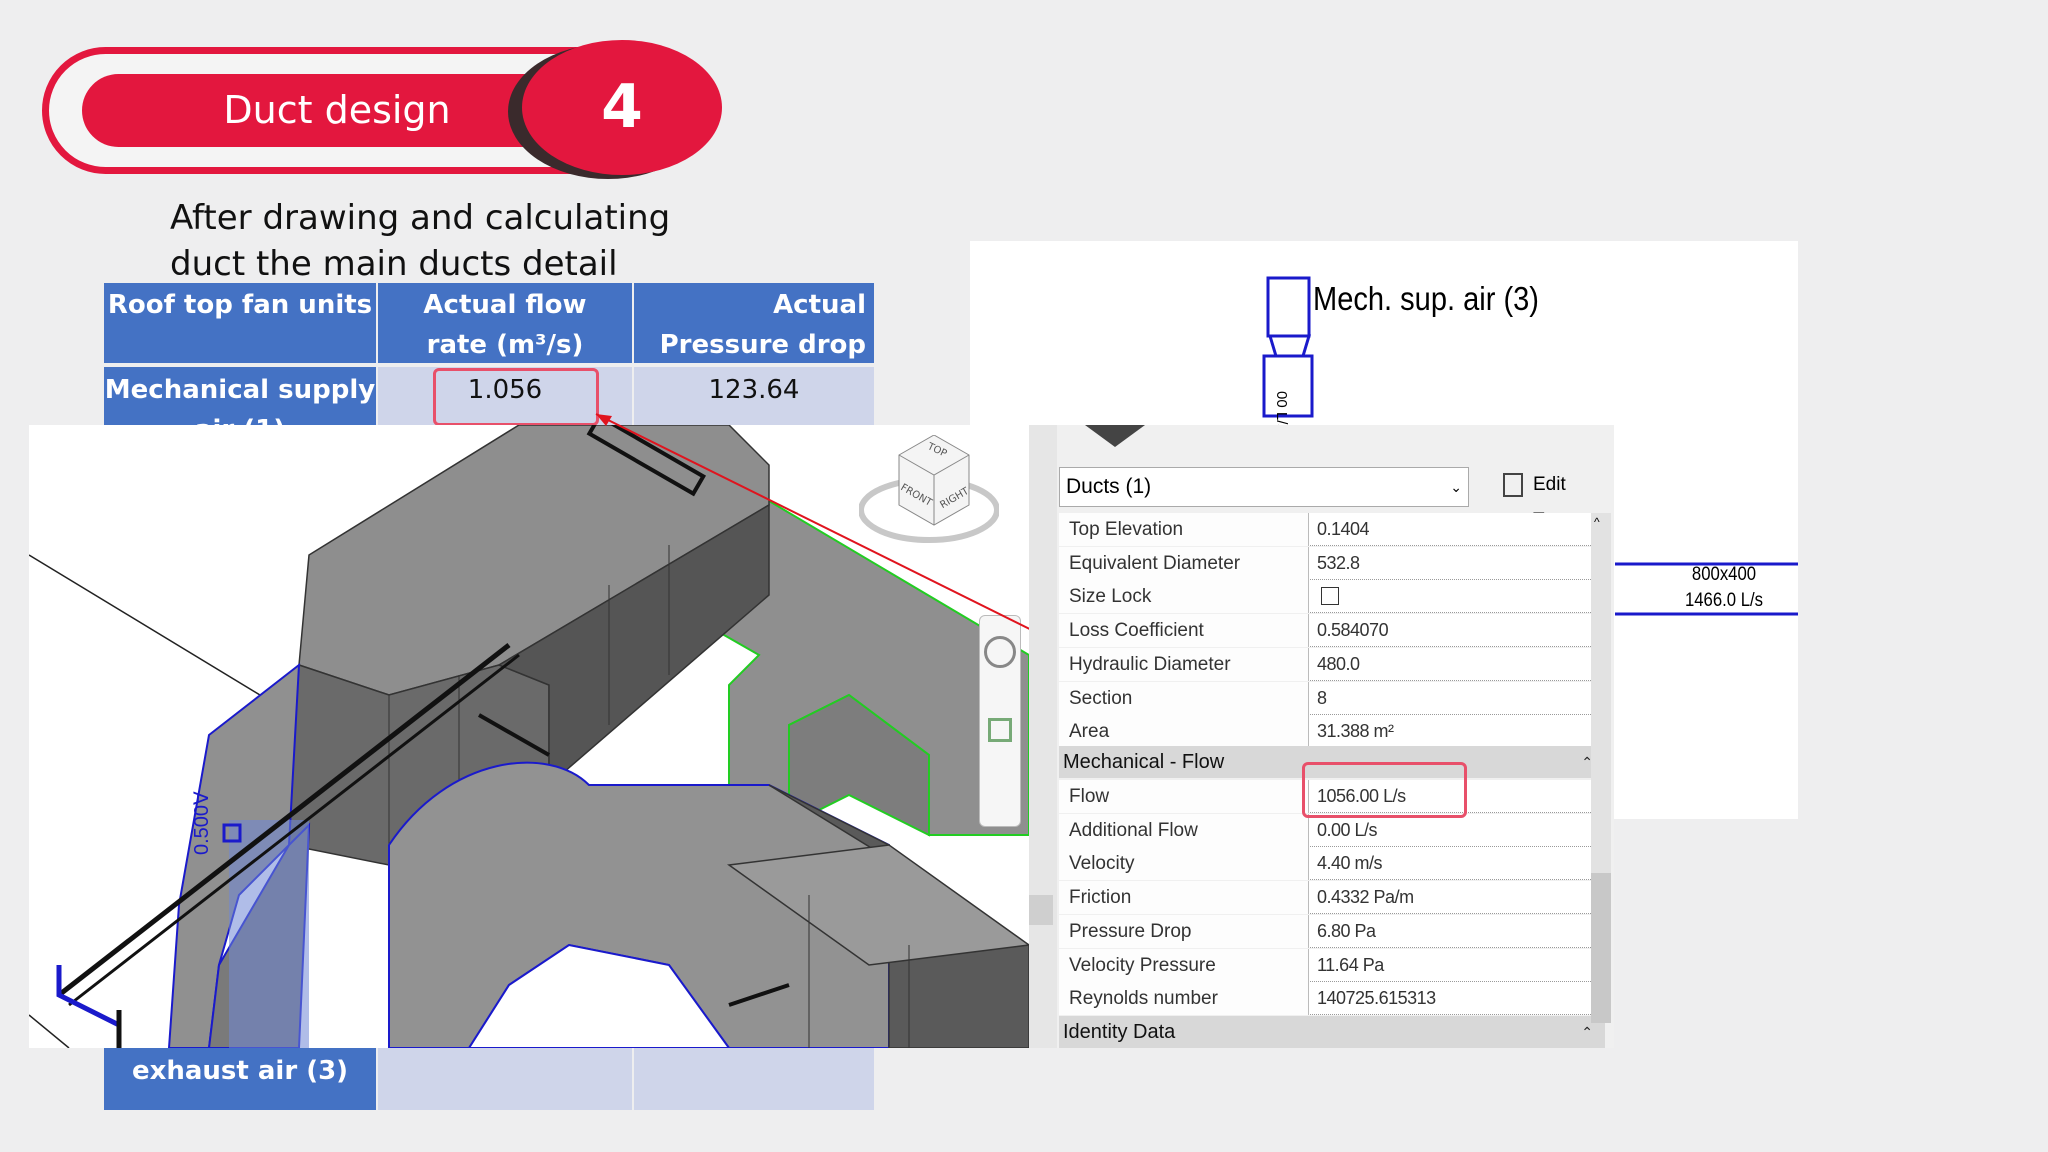  I want to click on group-identity-label: Identity Data, so click(1119, 1032).